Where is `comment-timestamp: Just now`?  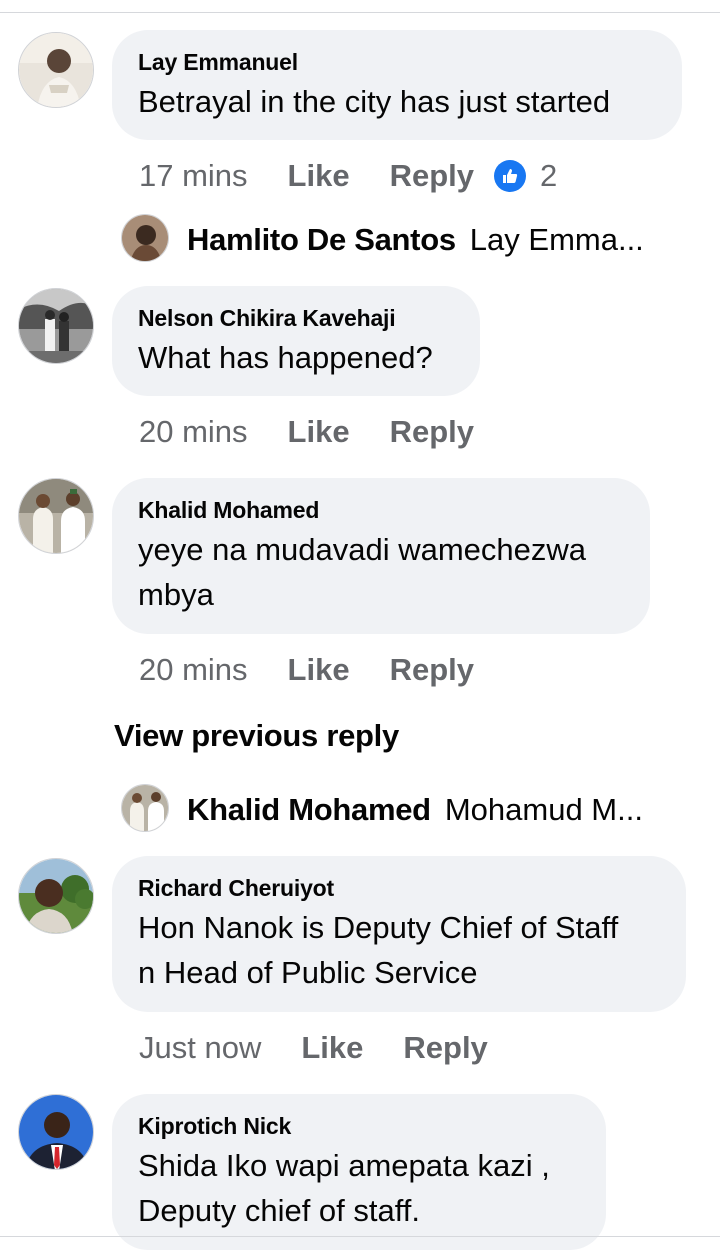
comment-timestamp: Just now is located at coordinates (200, 1048).